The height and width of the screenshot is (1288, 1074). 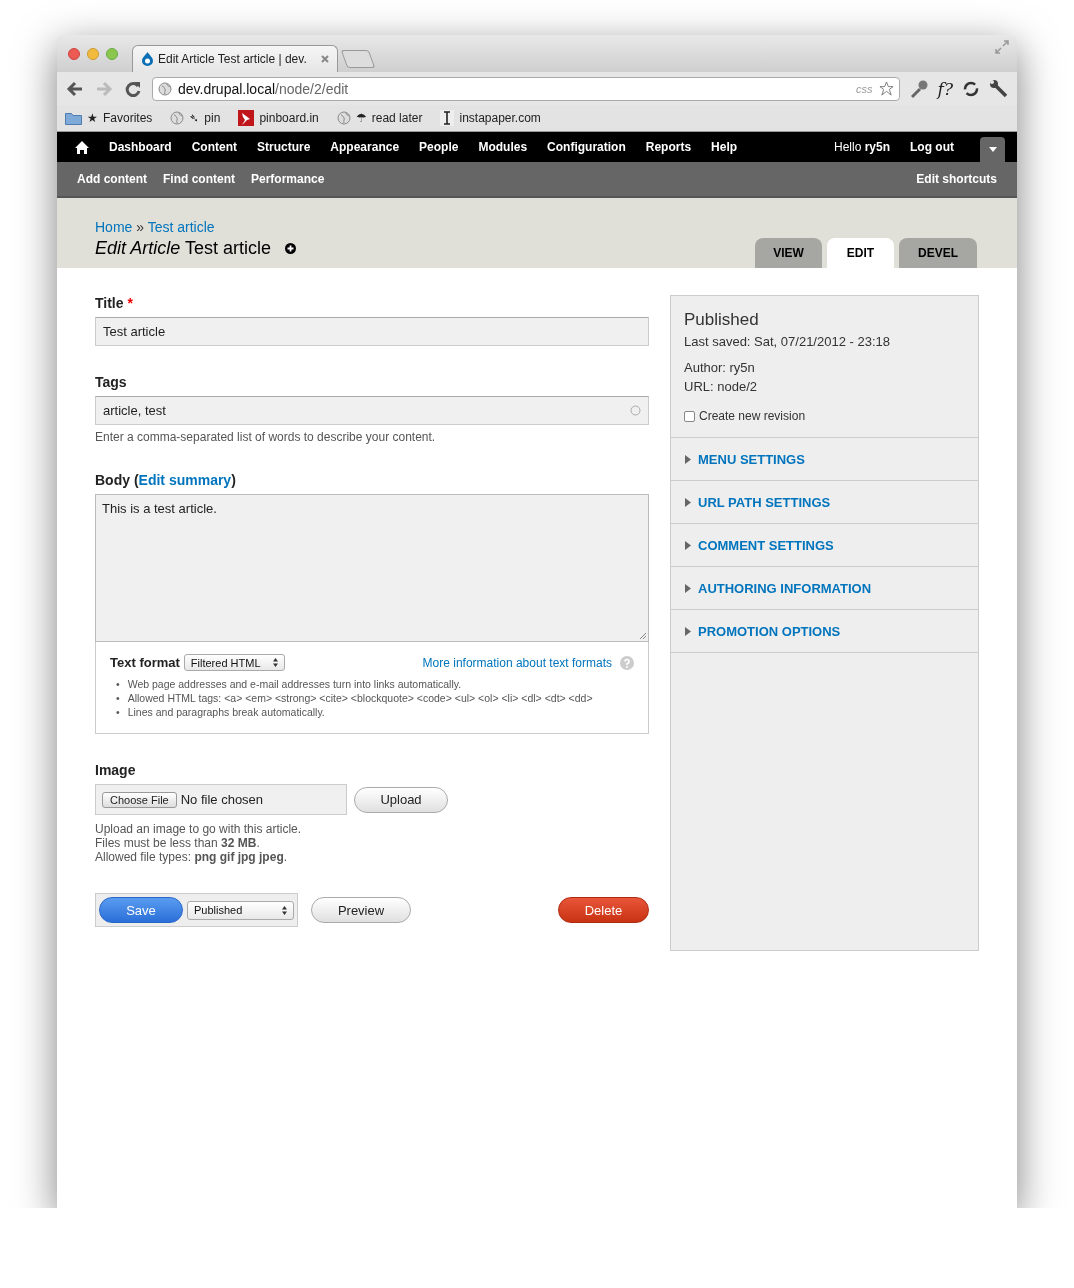 I want to click on menu-link: Configuration, so click(x=586, y=147).